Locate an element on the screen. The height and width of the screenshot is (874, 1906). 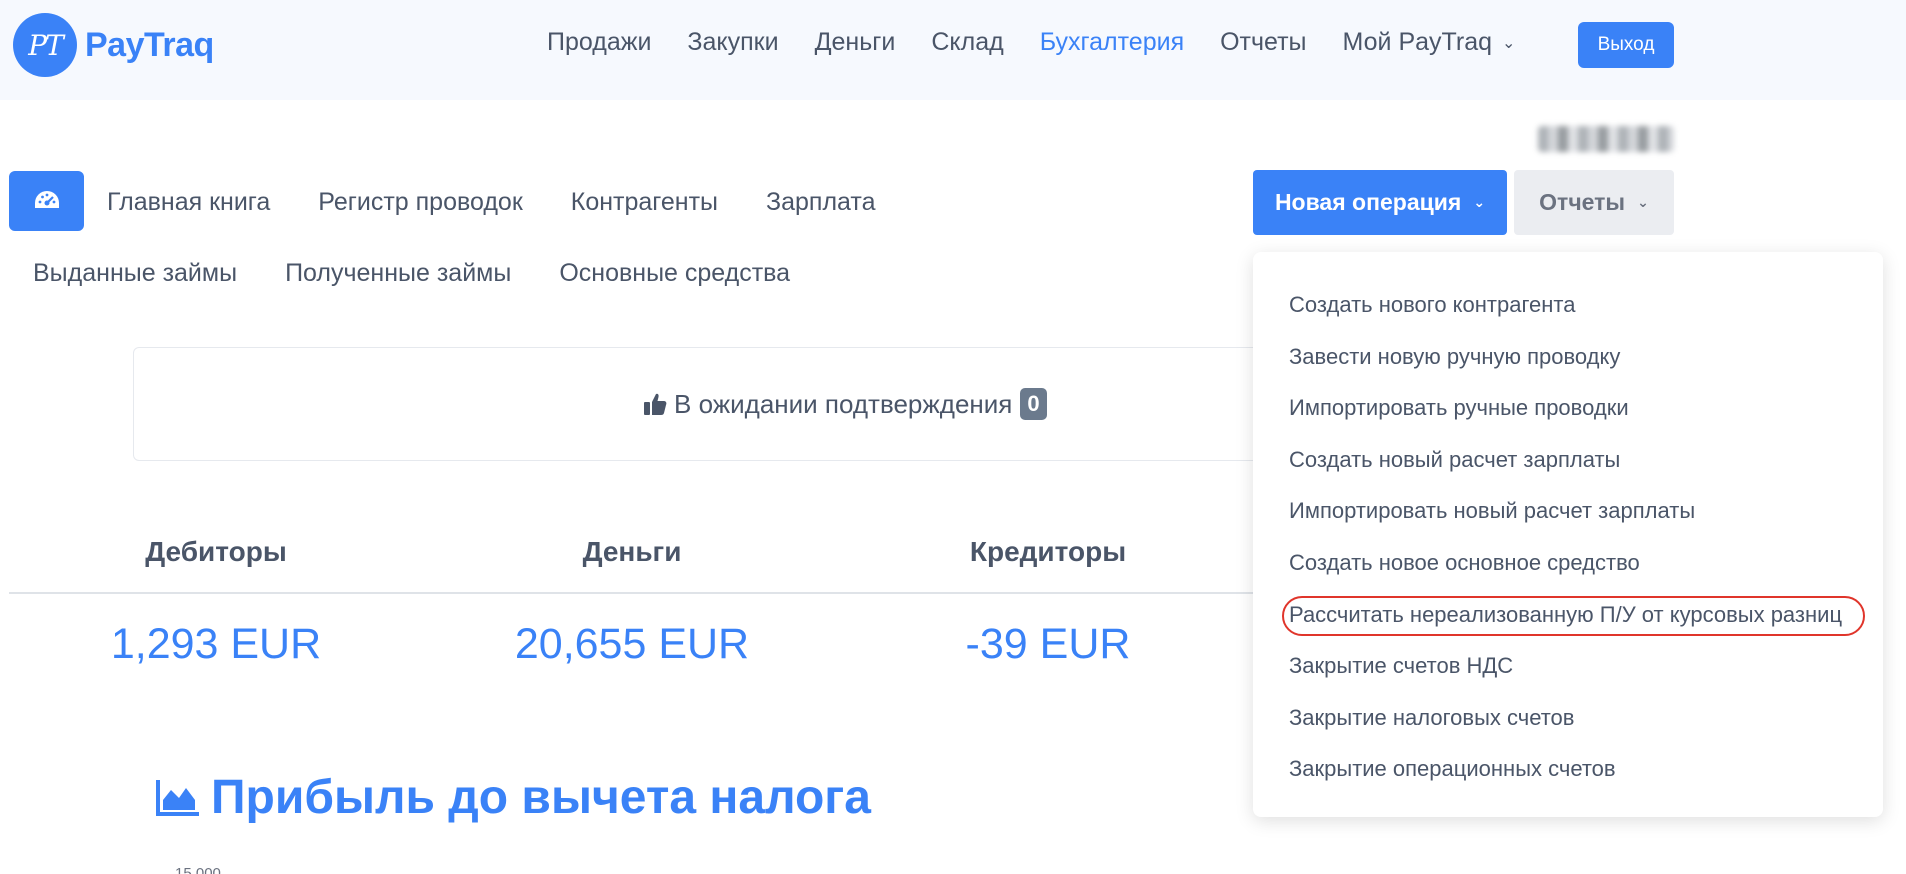
sub-nav-journal-register: Регистр проводок is located at coordinates (420, 202).